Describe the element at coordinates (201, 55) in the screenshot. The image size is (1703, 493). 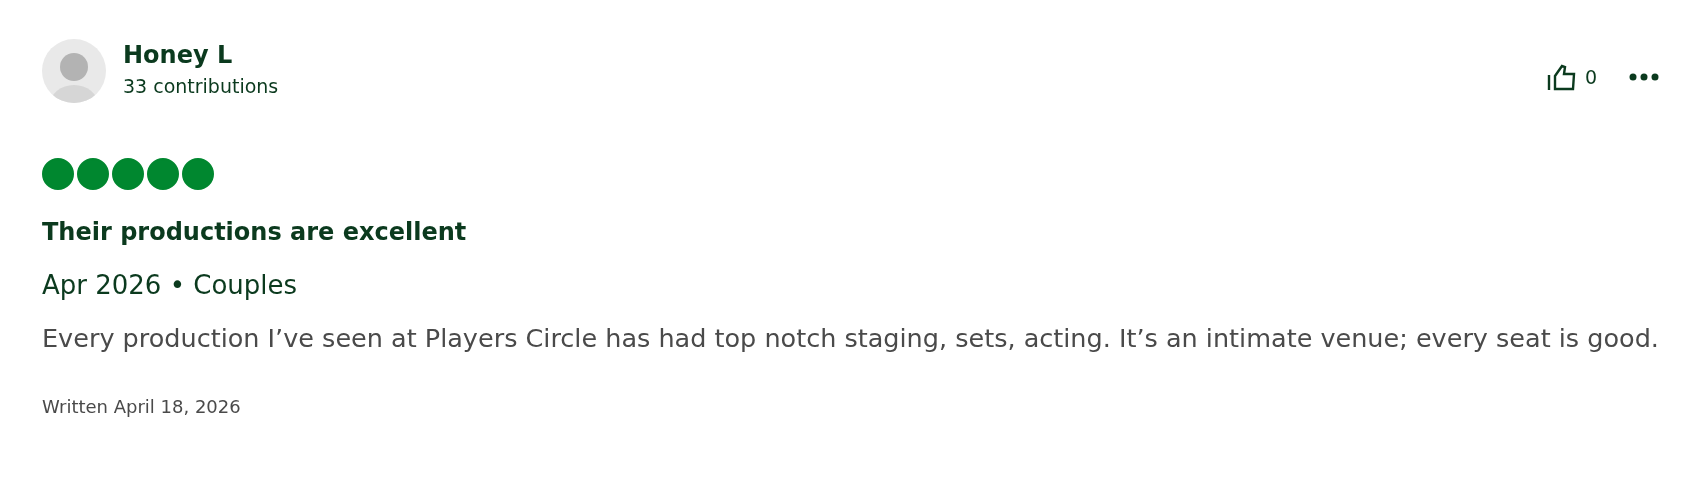
I see `reviewer-name: Honey L` at that location.